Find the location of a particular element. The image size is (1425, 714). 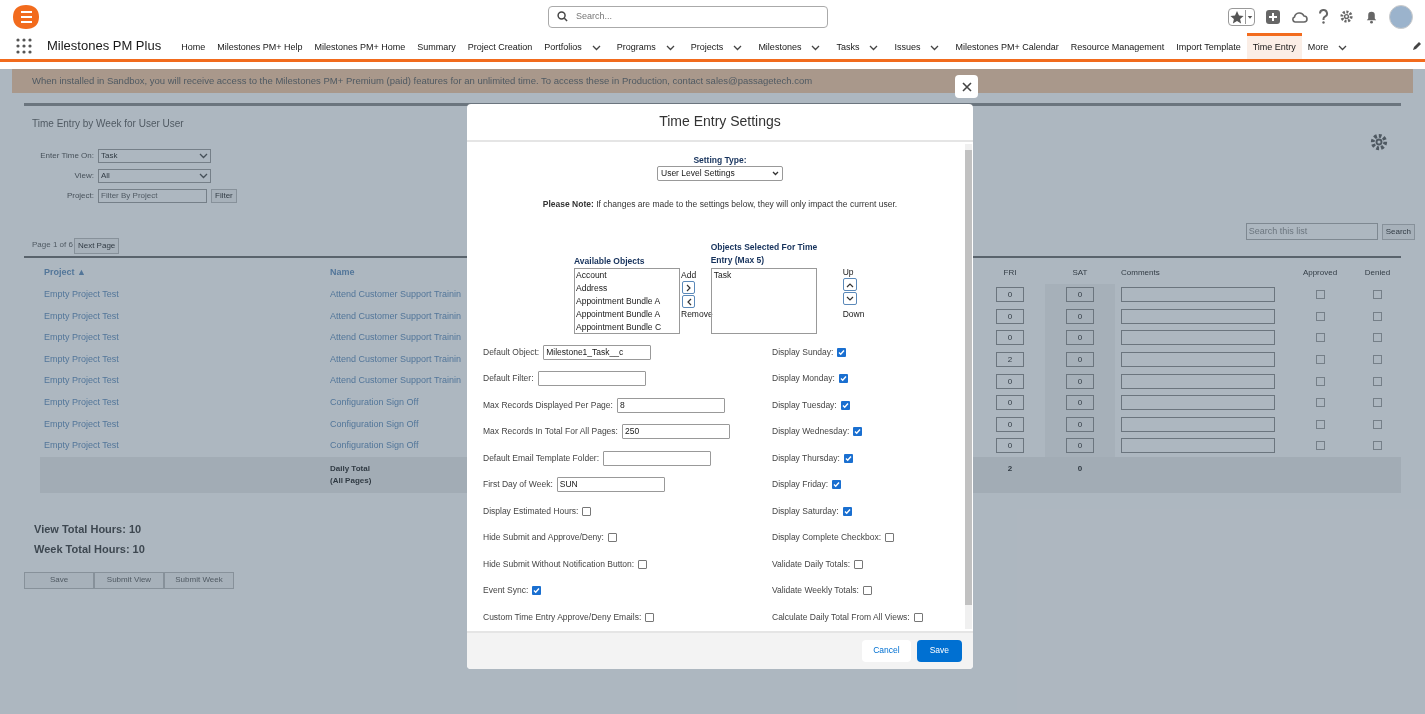

cancel-button: Cancel is located at coordinates (886, 650).